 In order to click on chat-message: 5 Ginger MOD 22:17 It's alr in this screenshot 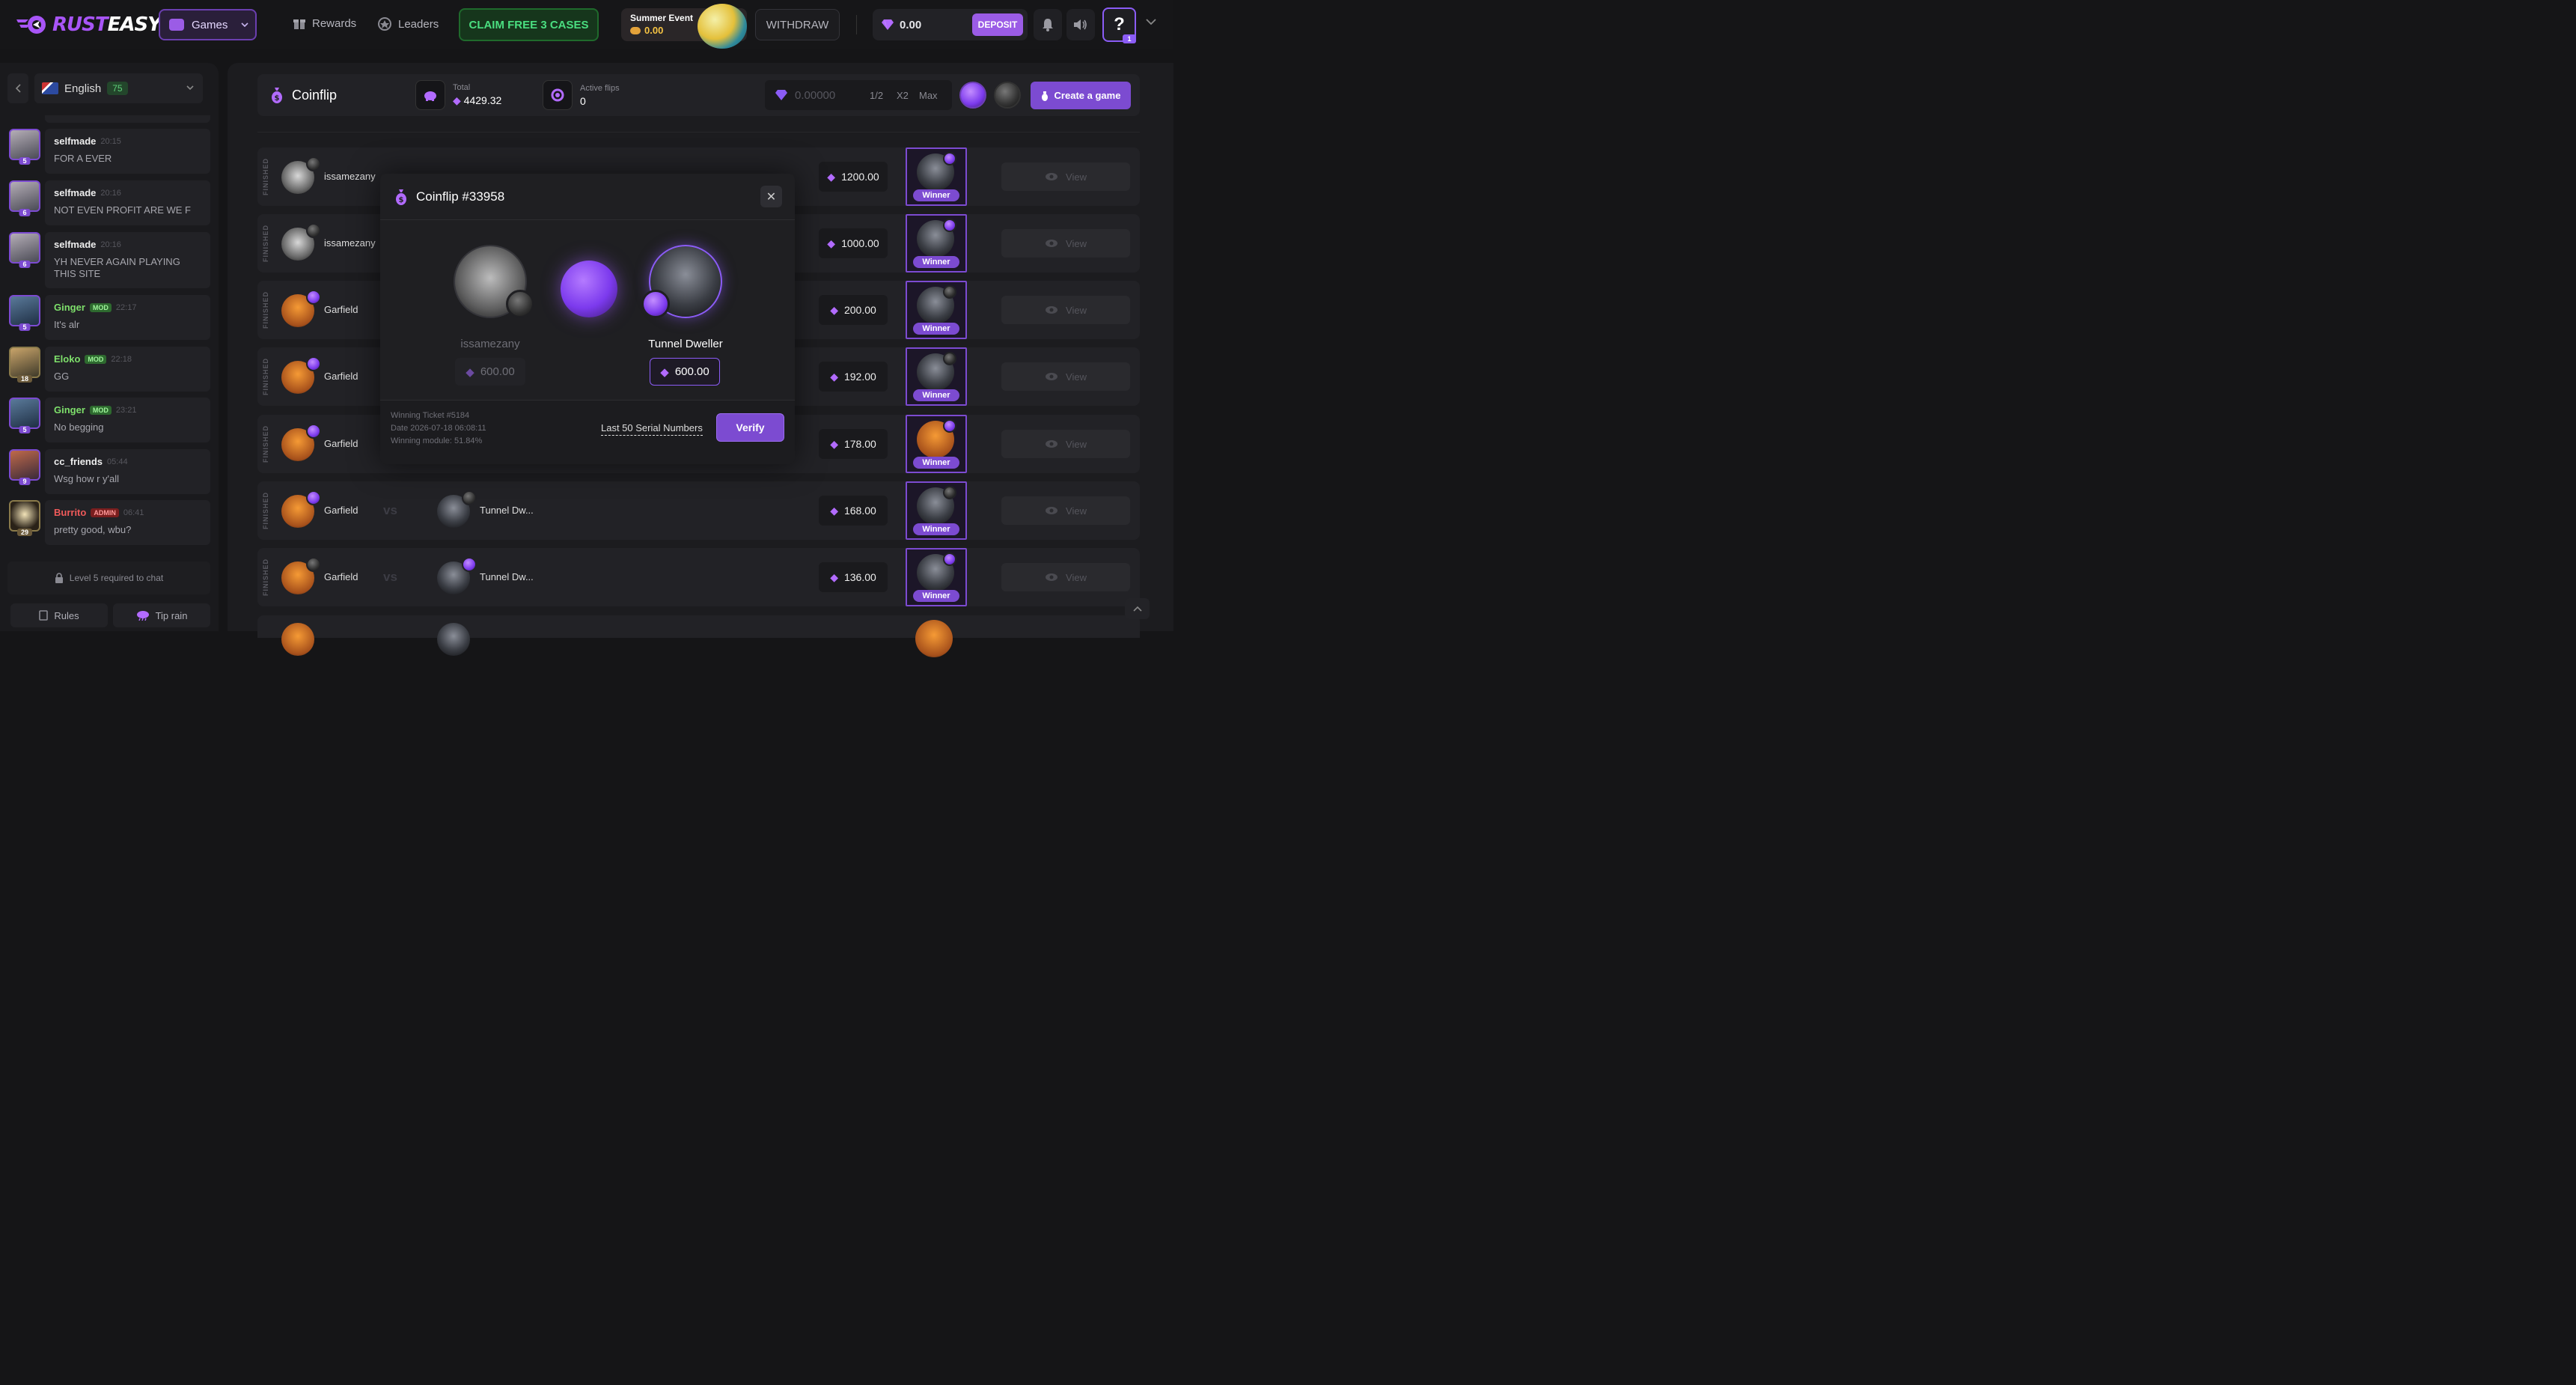, I will do `click(109, 317)`.